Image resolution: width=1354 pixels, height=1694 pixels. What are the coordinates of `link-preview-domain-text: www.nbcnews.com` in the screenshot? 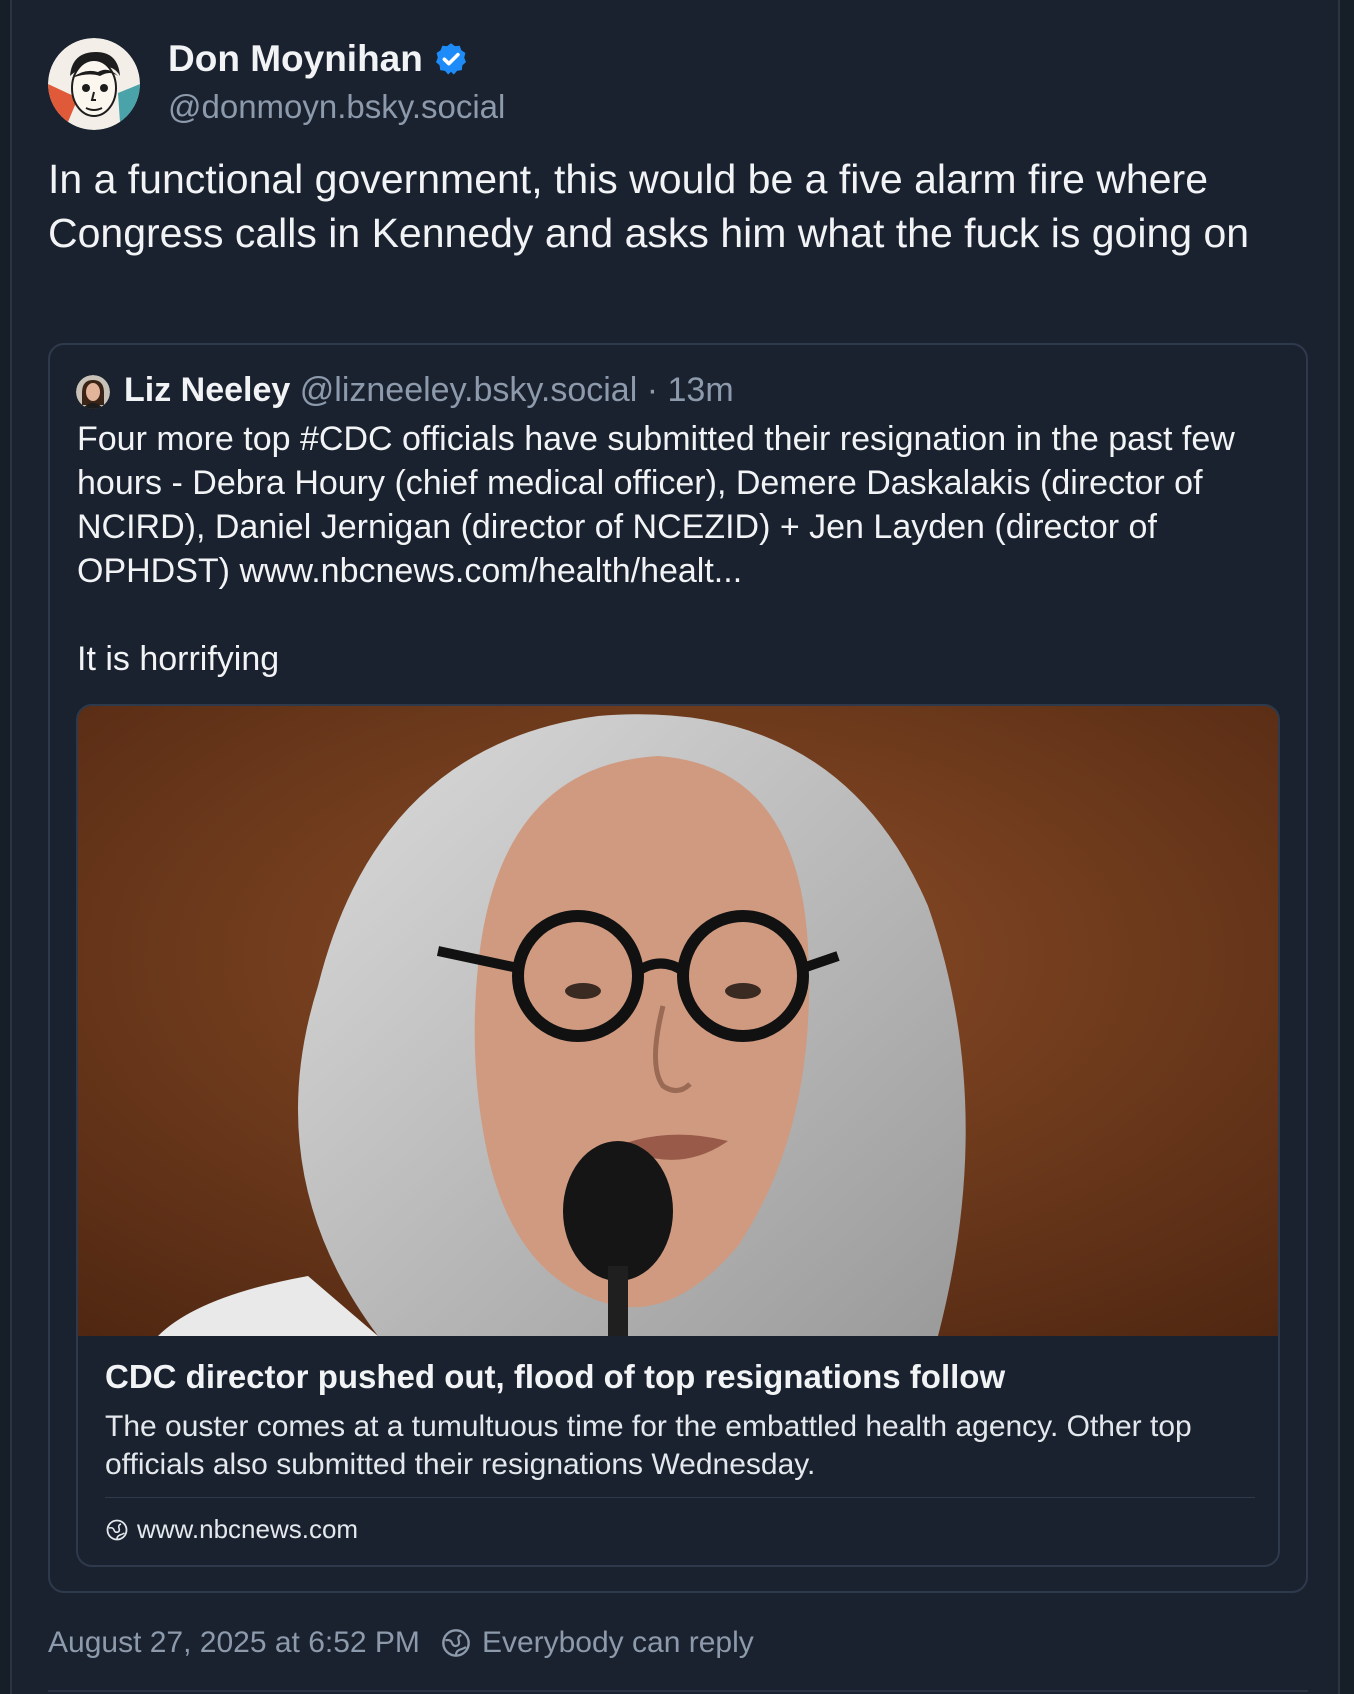 It's located at (247, 1529).